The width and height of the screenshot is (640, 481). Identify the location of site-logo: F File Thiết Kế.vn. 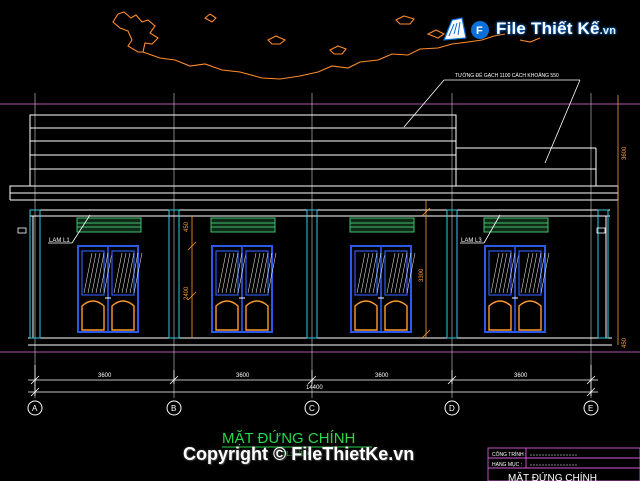
(535, 29).